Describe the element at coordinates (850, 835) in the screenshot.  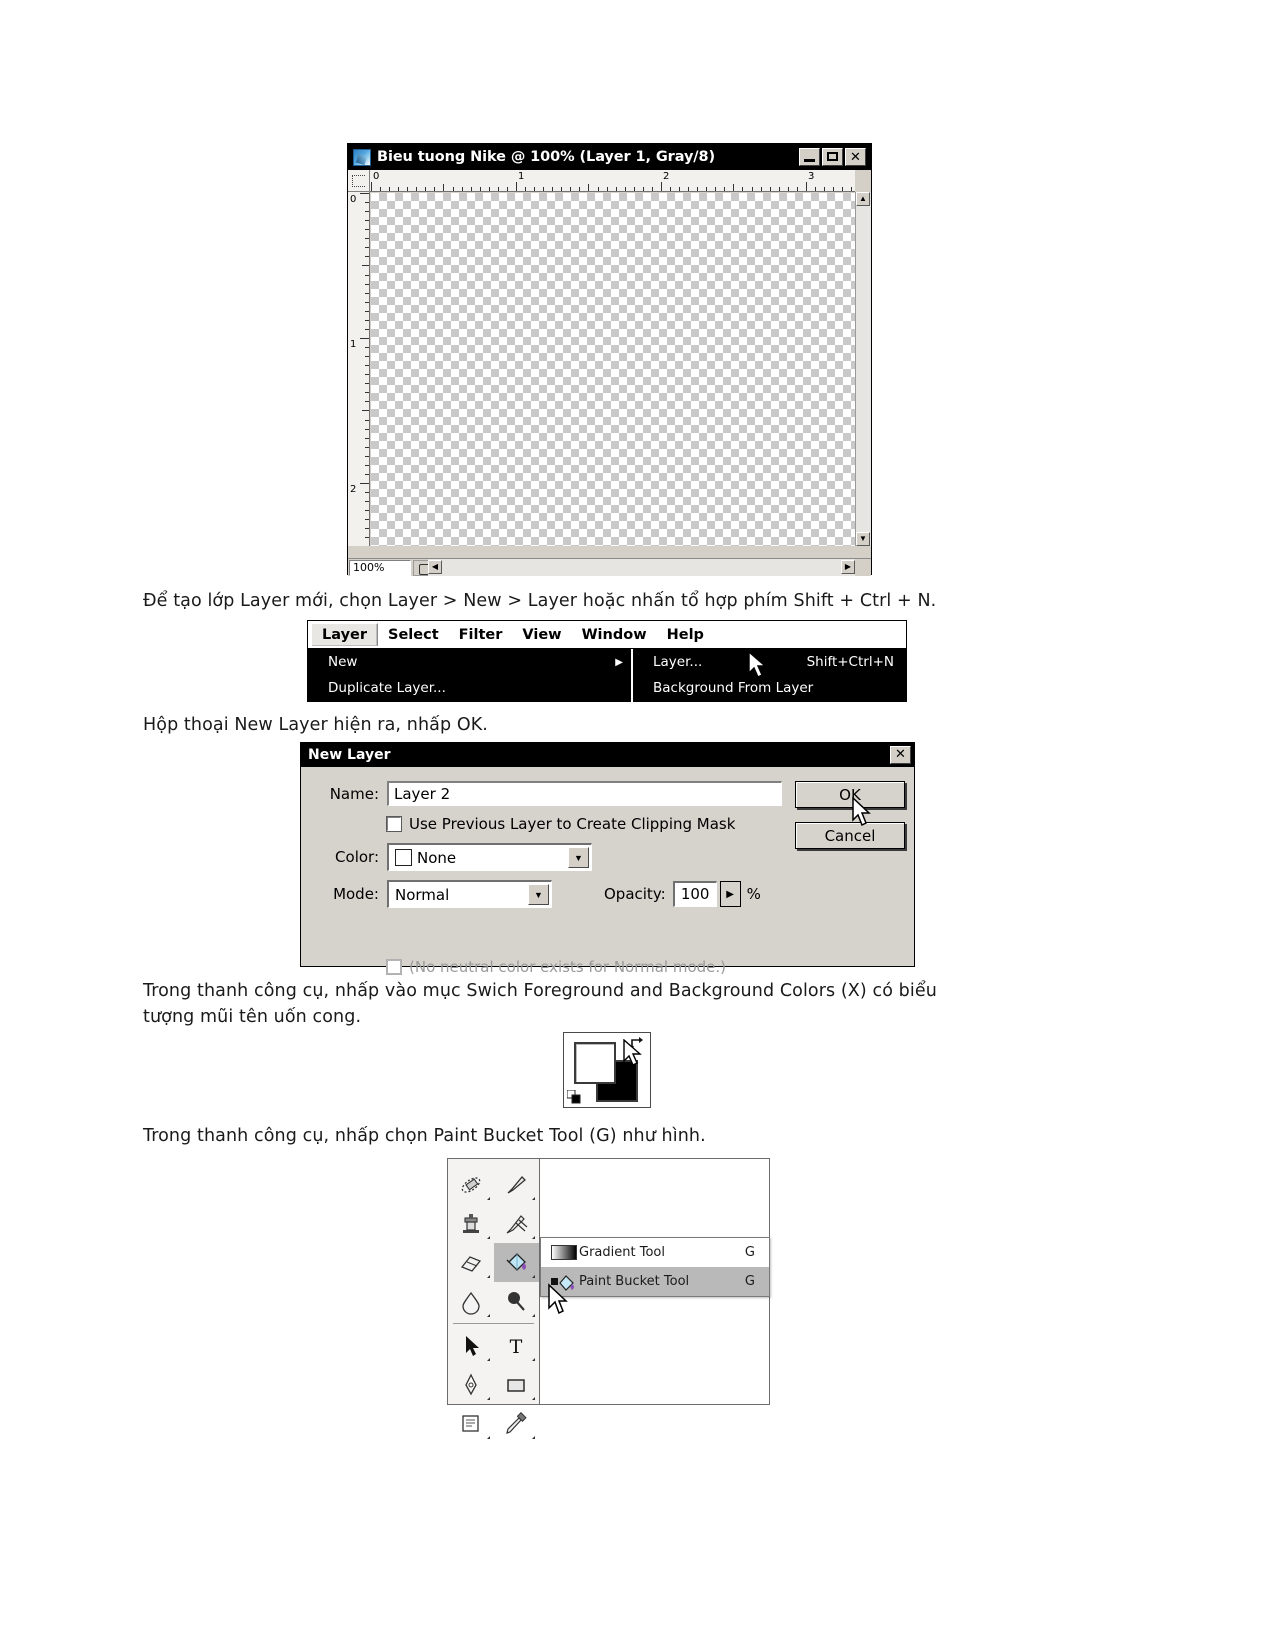
I see `cancel-button: Cancel` at that location.